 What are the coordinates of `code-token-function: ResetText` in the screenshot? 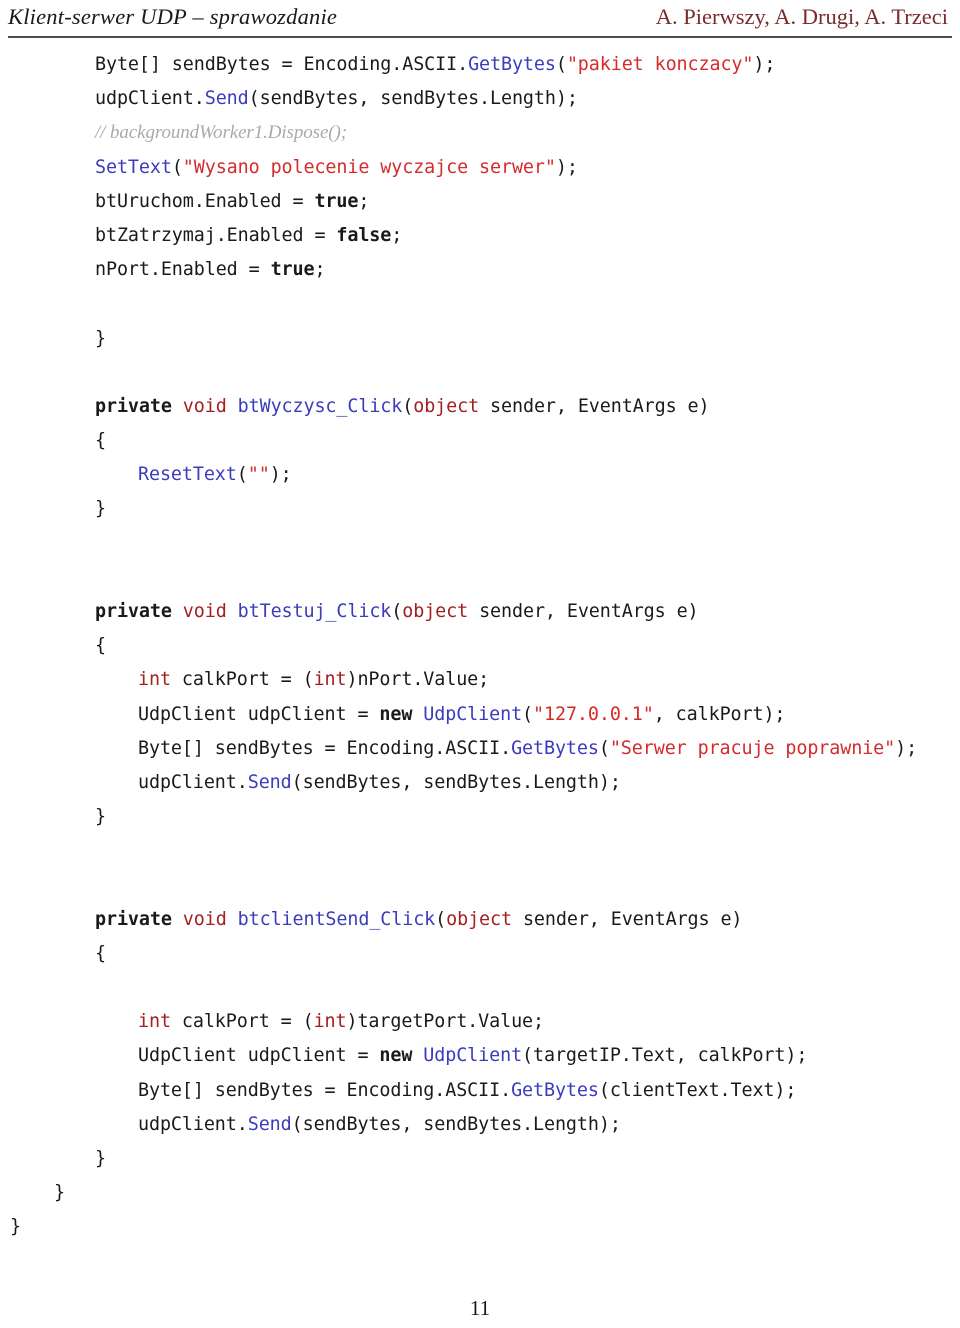 It's located at (187, 475).